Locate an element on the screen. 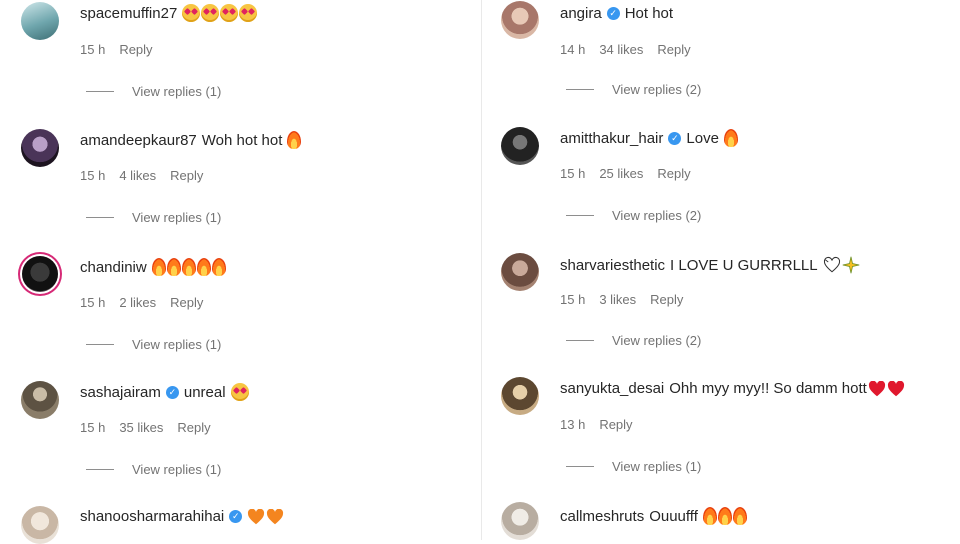 The height and width of the screenshot is (544, 960). comment-username: spacemuffin27 is located at coordinates (128, 13).